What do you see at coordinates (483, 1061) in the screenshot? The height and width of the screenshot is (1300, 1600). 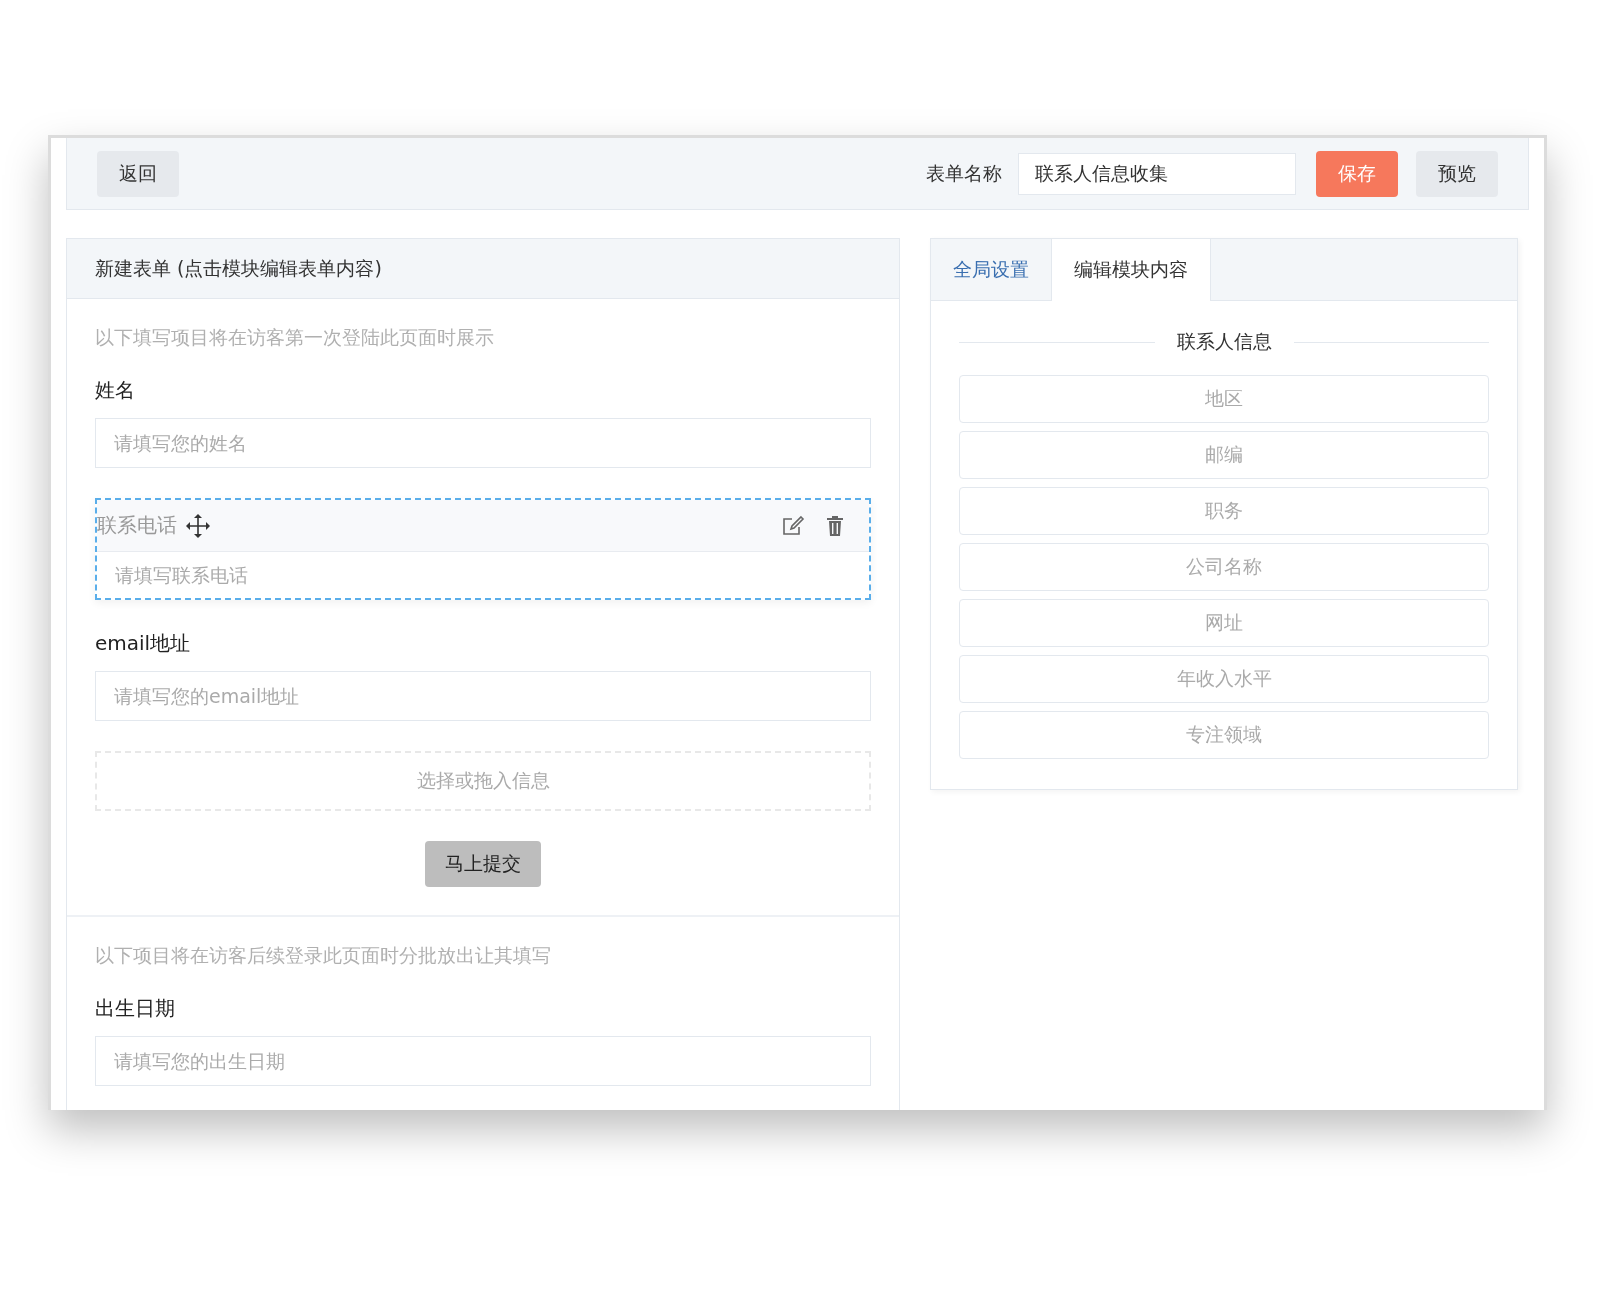 I see `text-field: 请填写您的出生日期` at bounding box center [483, 1061].